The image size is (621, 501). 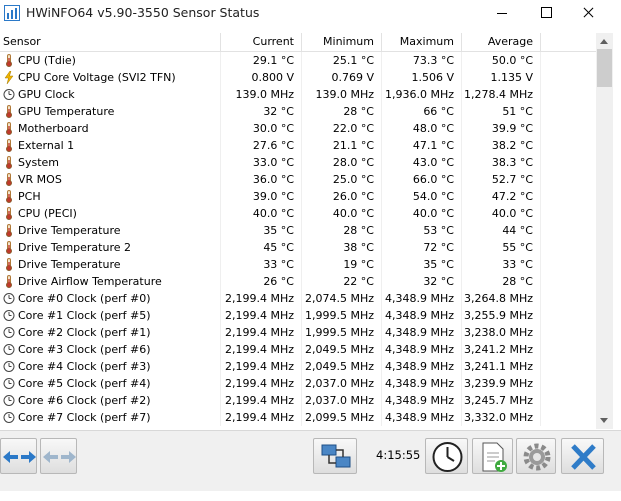 What do you see at coordinates (110, 42) in the screenshot?
I see `column-header-sensor: Sensor` at bounding box center [110, 42].